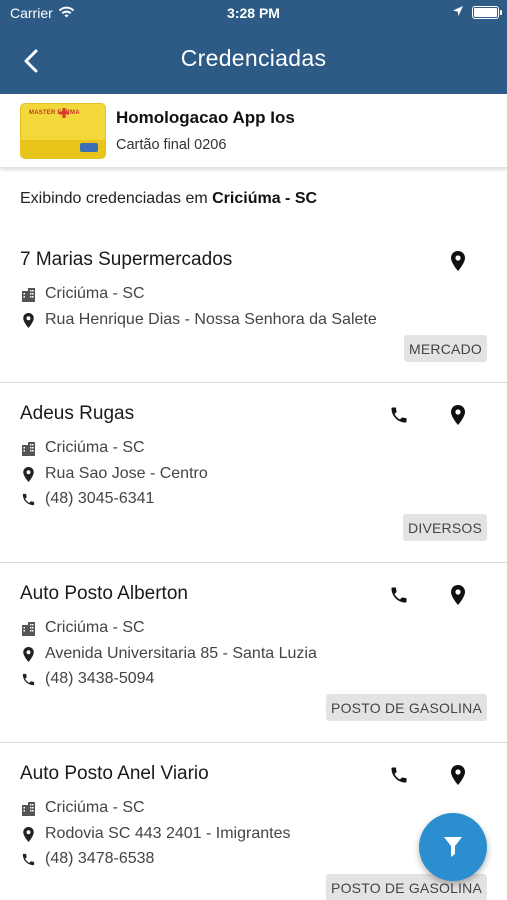 The width and height of the screenshot is (507, 900). I want to click on status-bar: Carrier 3:28 PM, so click(253, 14).